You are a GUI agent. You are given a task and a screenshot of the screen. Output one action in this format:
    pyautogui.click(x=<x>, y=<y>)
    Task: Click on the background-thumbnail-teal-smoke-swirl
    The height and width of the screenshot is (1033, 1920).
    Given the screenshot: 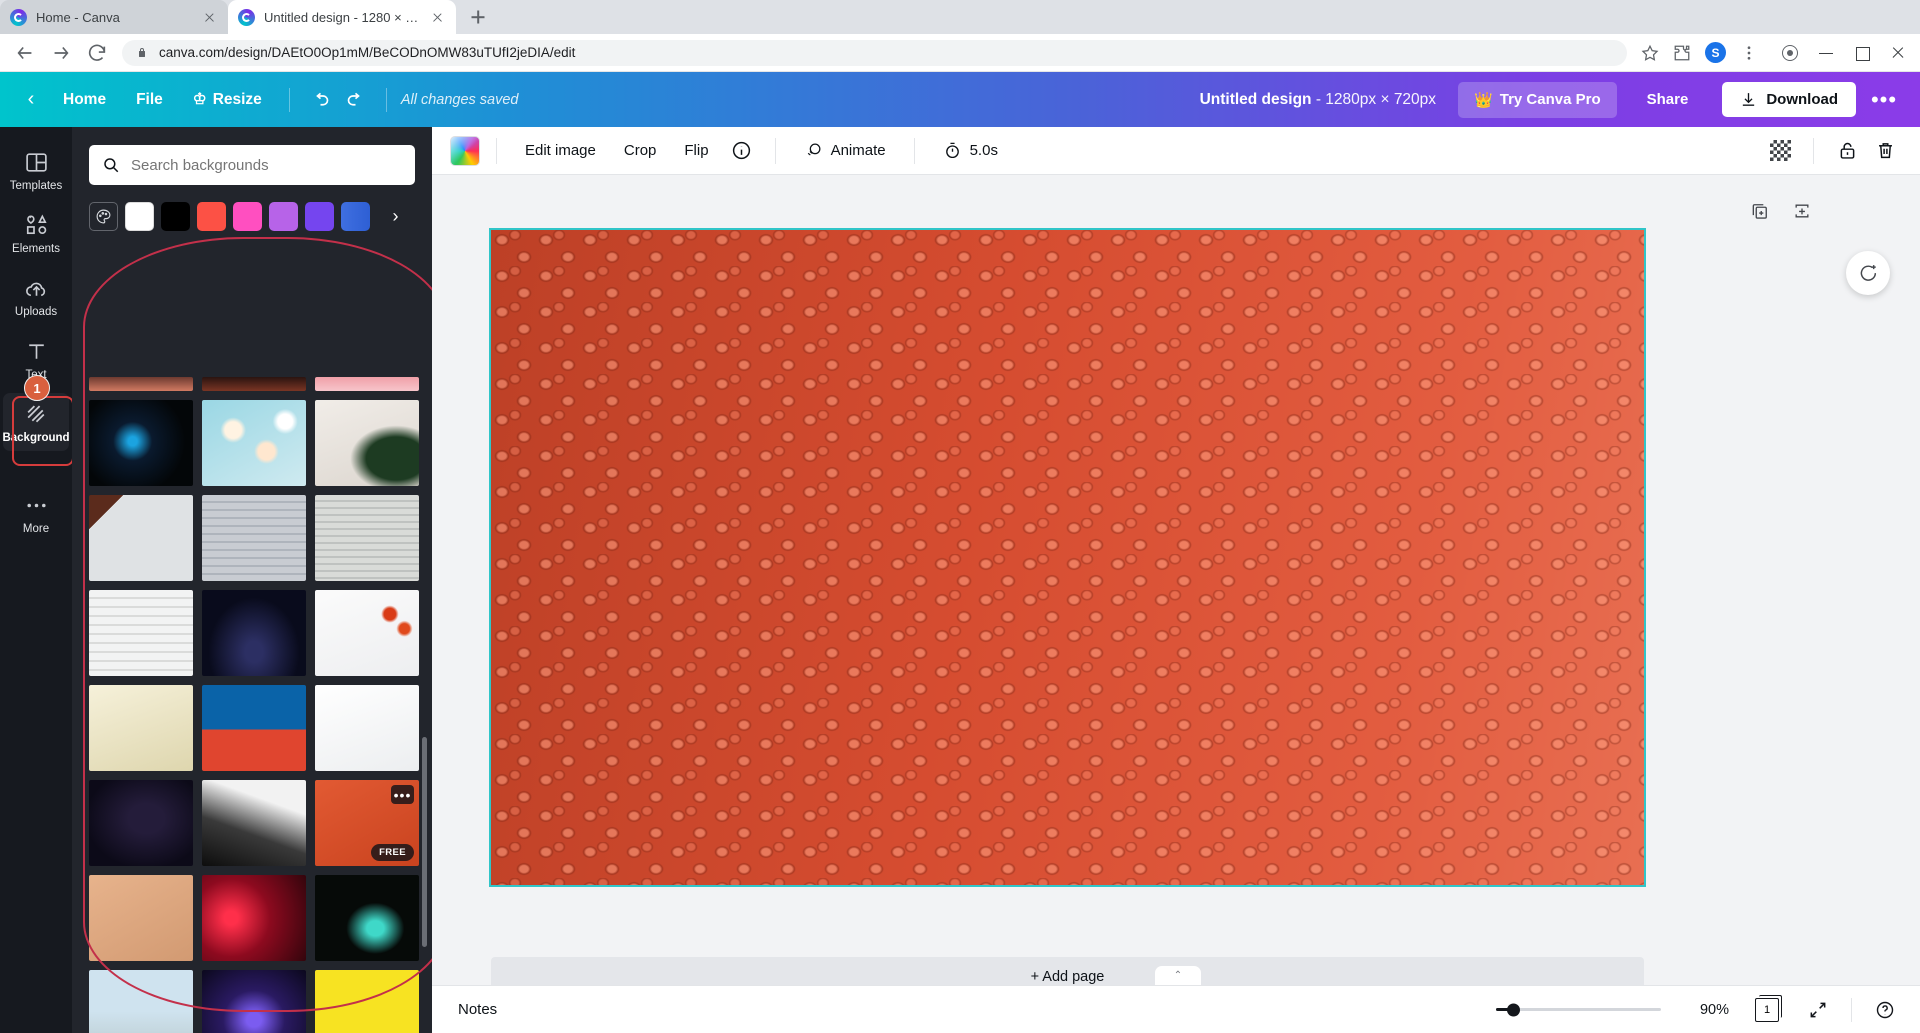 What is the action you would take?
    pyautogui.click(x=367, y=918)
    